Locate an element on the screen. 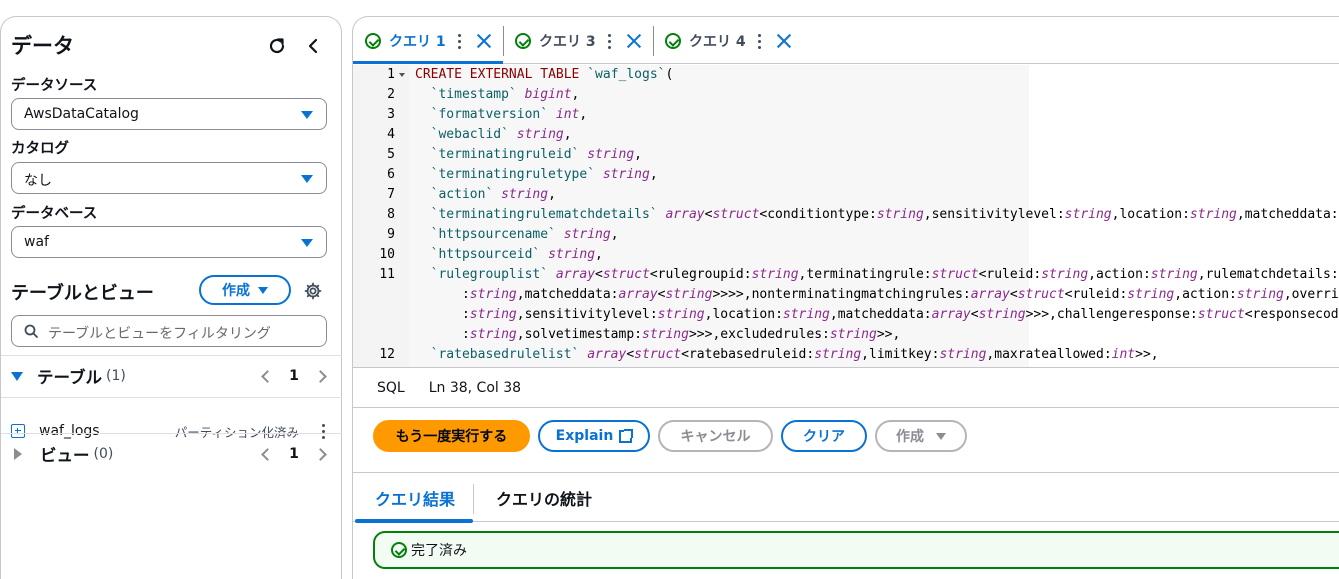 Image resolution: width=1339 pixels, height=579 pixels. catalog-label: カタログ is located at coordinates (40, 149).